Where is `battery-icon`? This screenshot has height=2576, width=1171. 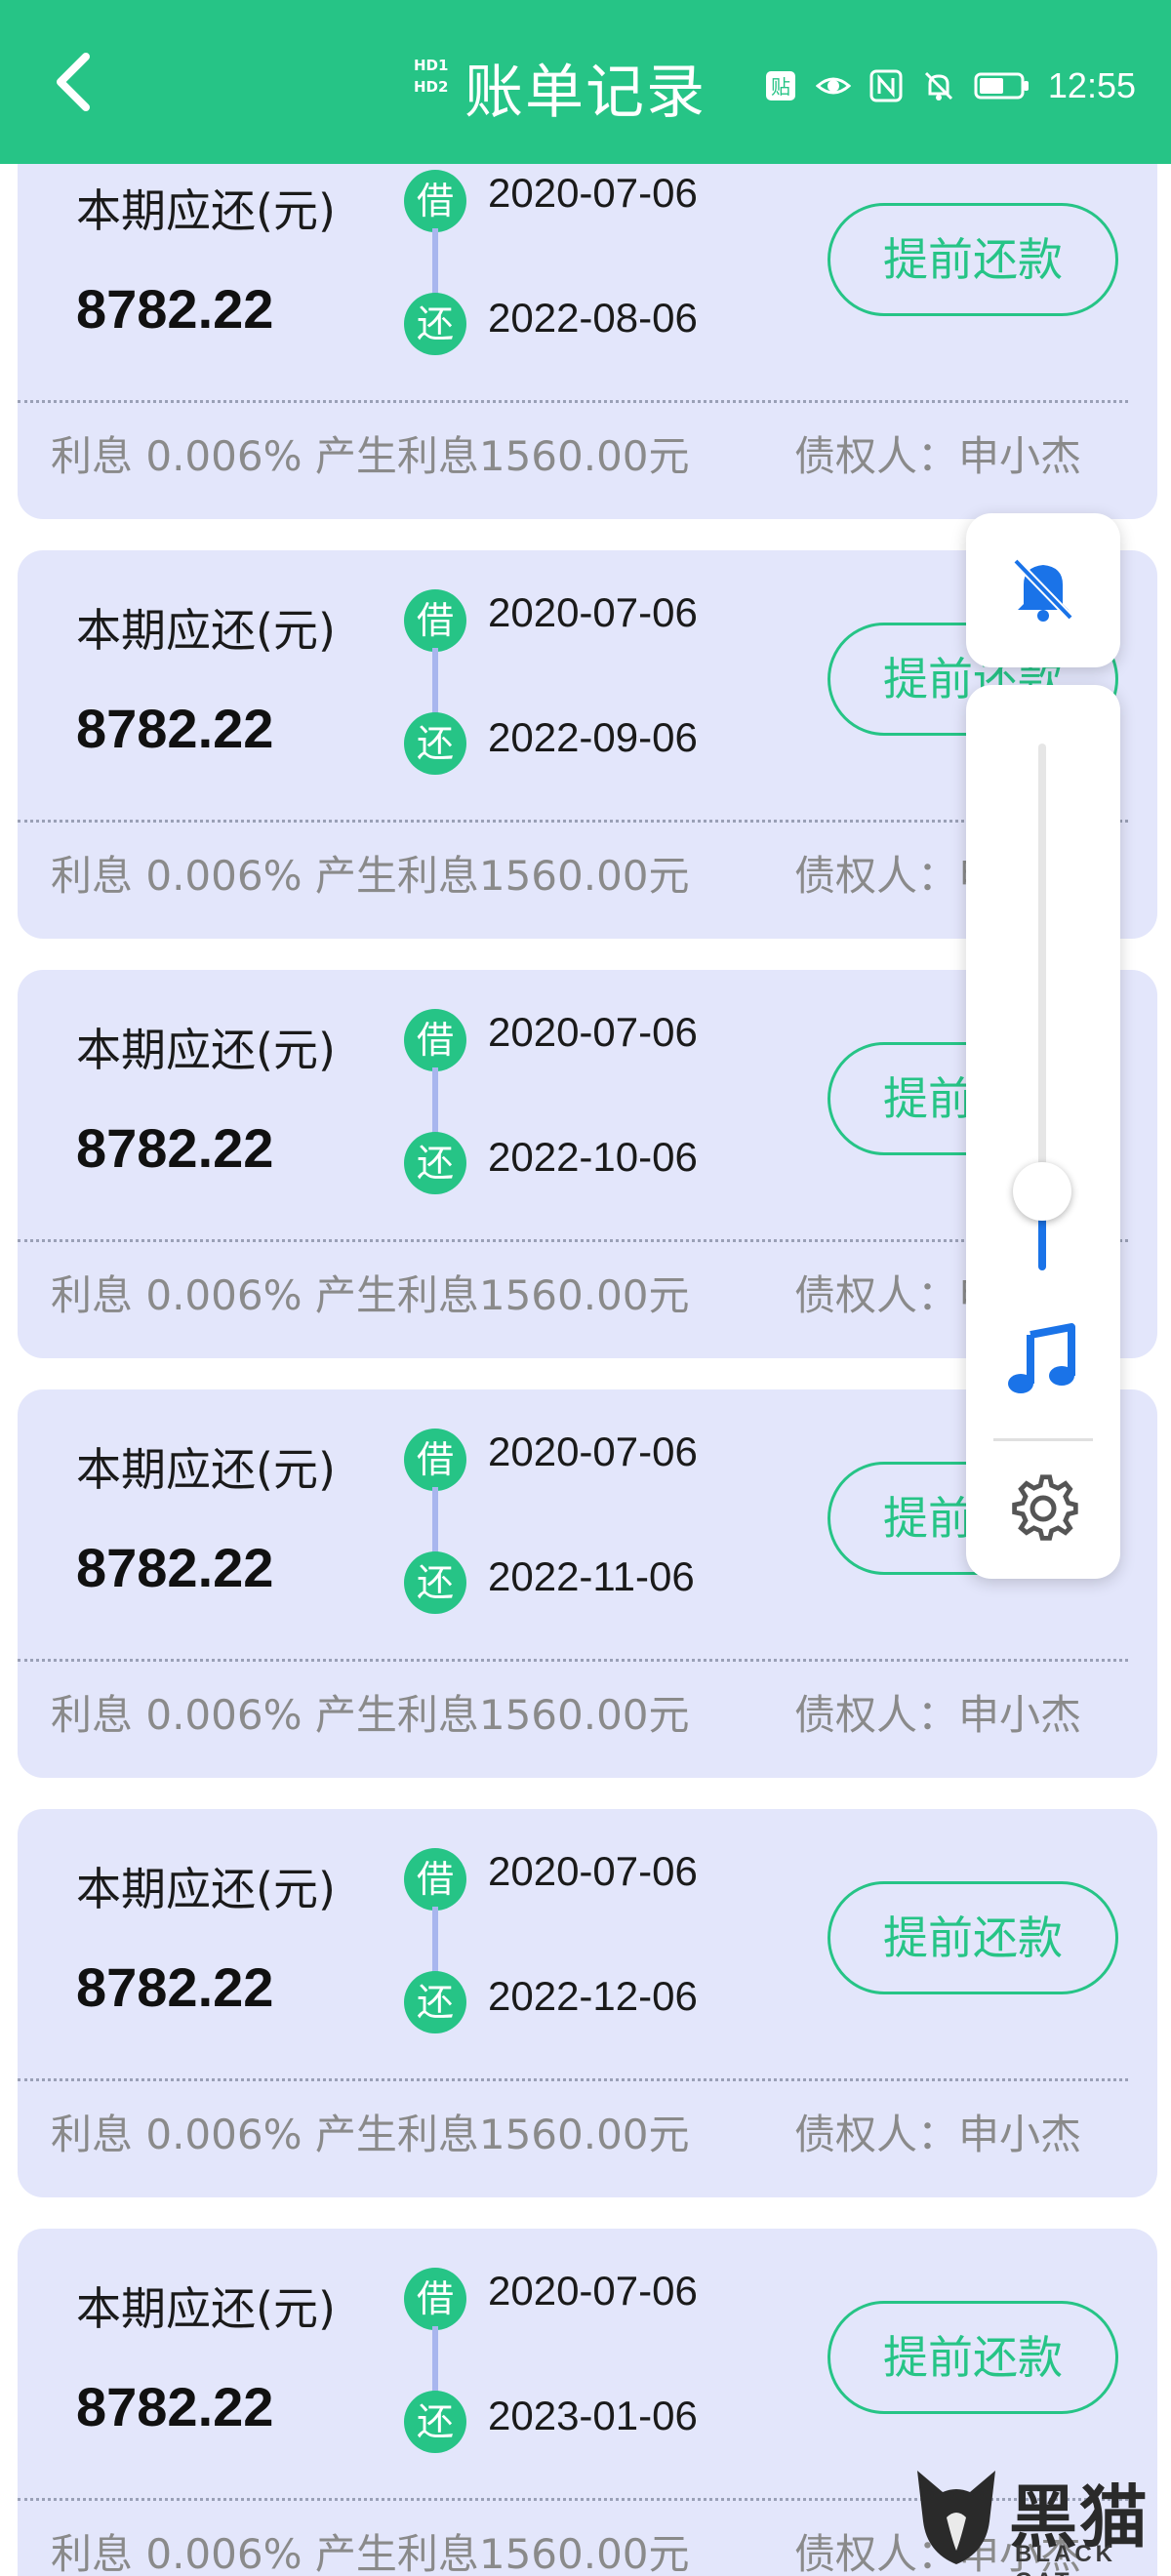
battery-icon is located at coordinates (1002, 85).